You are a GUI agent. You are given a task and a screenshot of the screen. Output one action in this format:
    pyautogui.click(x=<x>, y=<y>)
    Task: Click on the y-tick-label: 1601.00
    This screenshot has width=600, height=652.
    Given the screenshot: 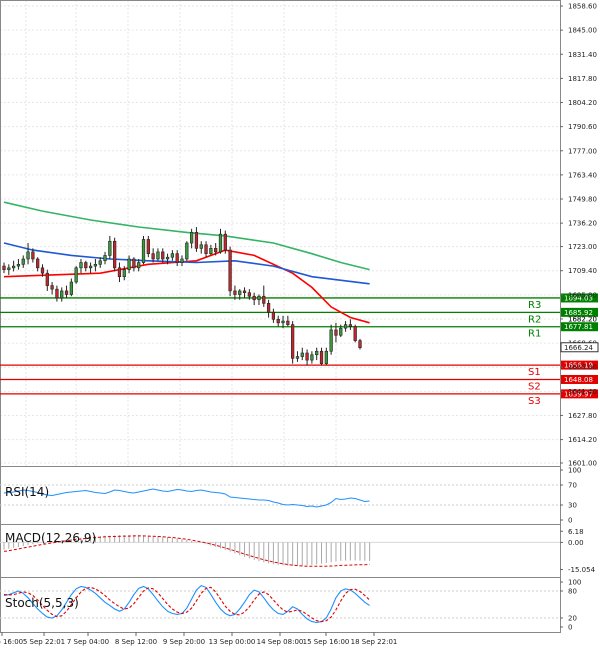 What is the action you would take?
    pyautogui.click(x=582, y=464)
    